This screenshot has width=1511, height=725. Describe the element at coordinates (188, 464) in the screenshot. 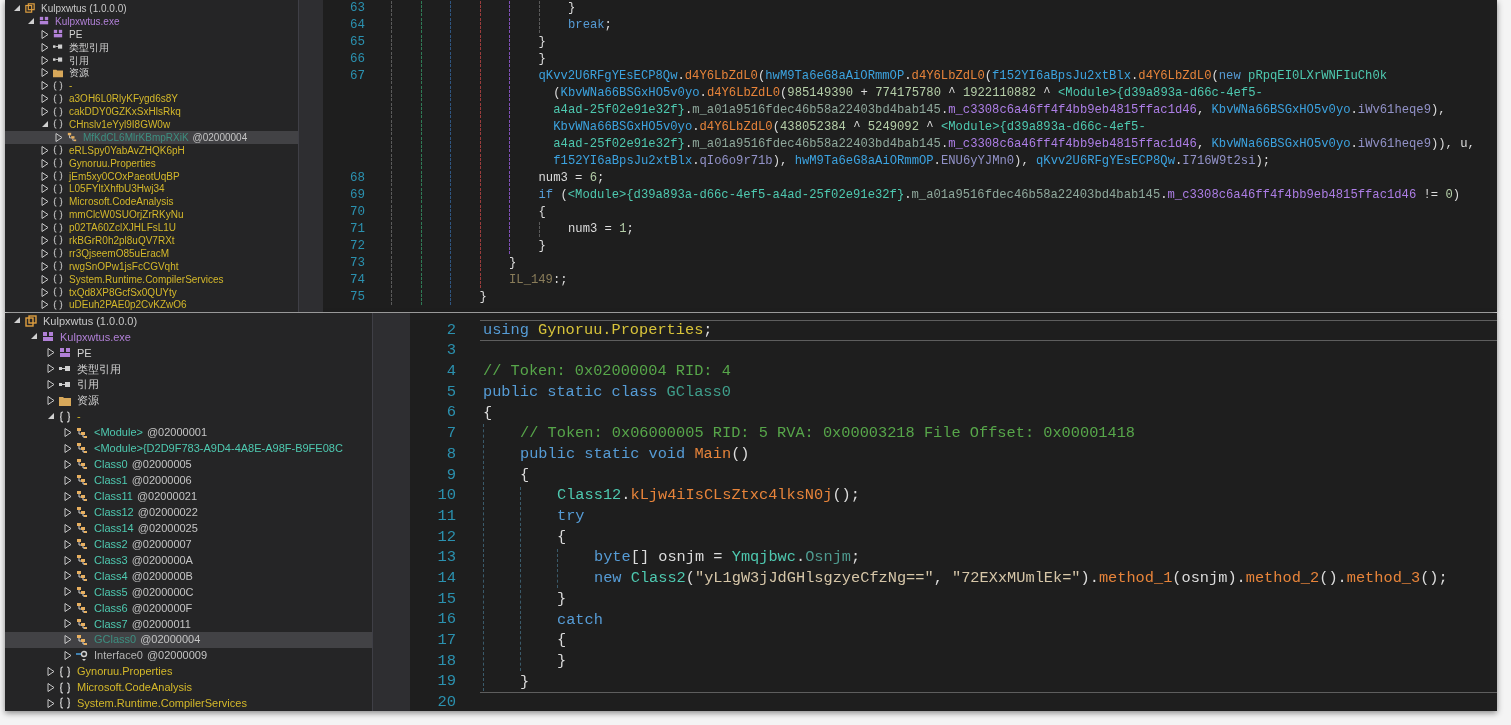

I see `tree-item: Class0 @02000005` at that location.